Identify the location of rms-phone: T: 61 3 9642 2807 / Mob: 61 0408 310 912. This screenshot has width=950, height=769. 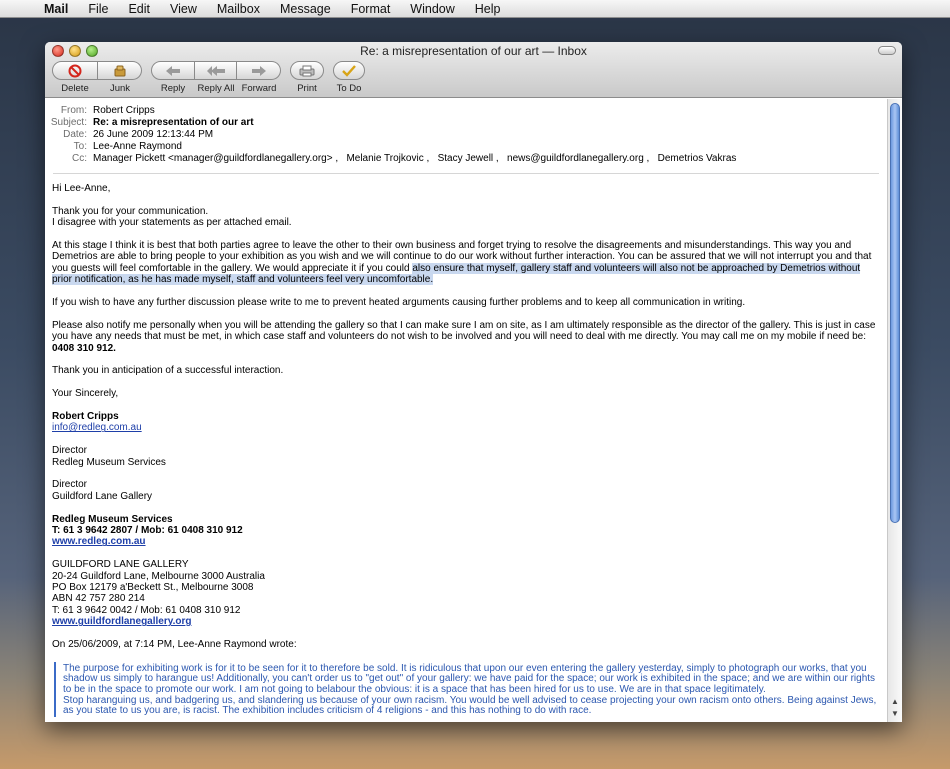
(147, 531).